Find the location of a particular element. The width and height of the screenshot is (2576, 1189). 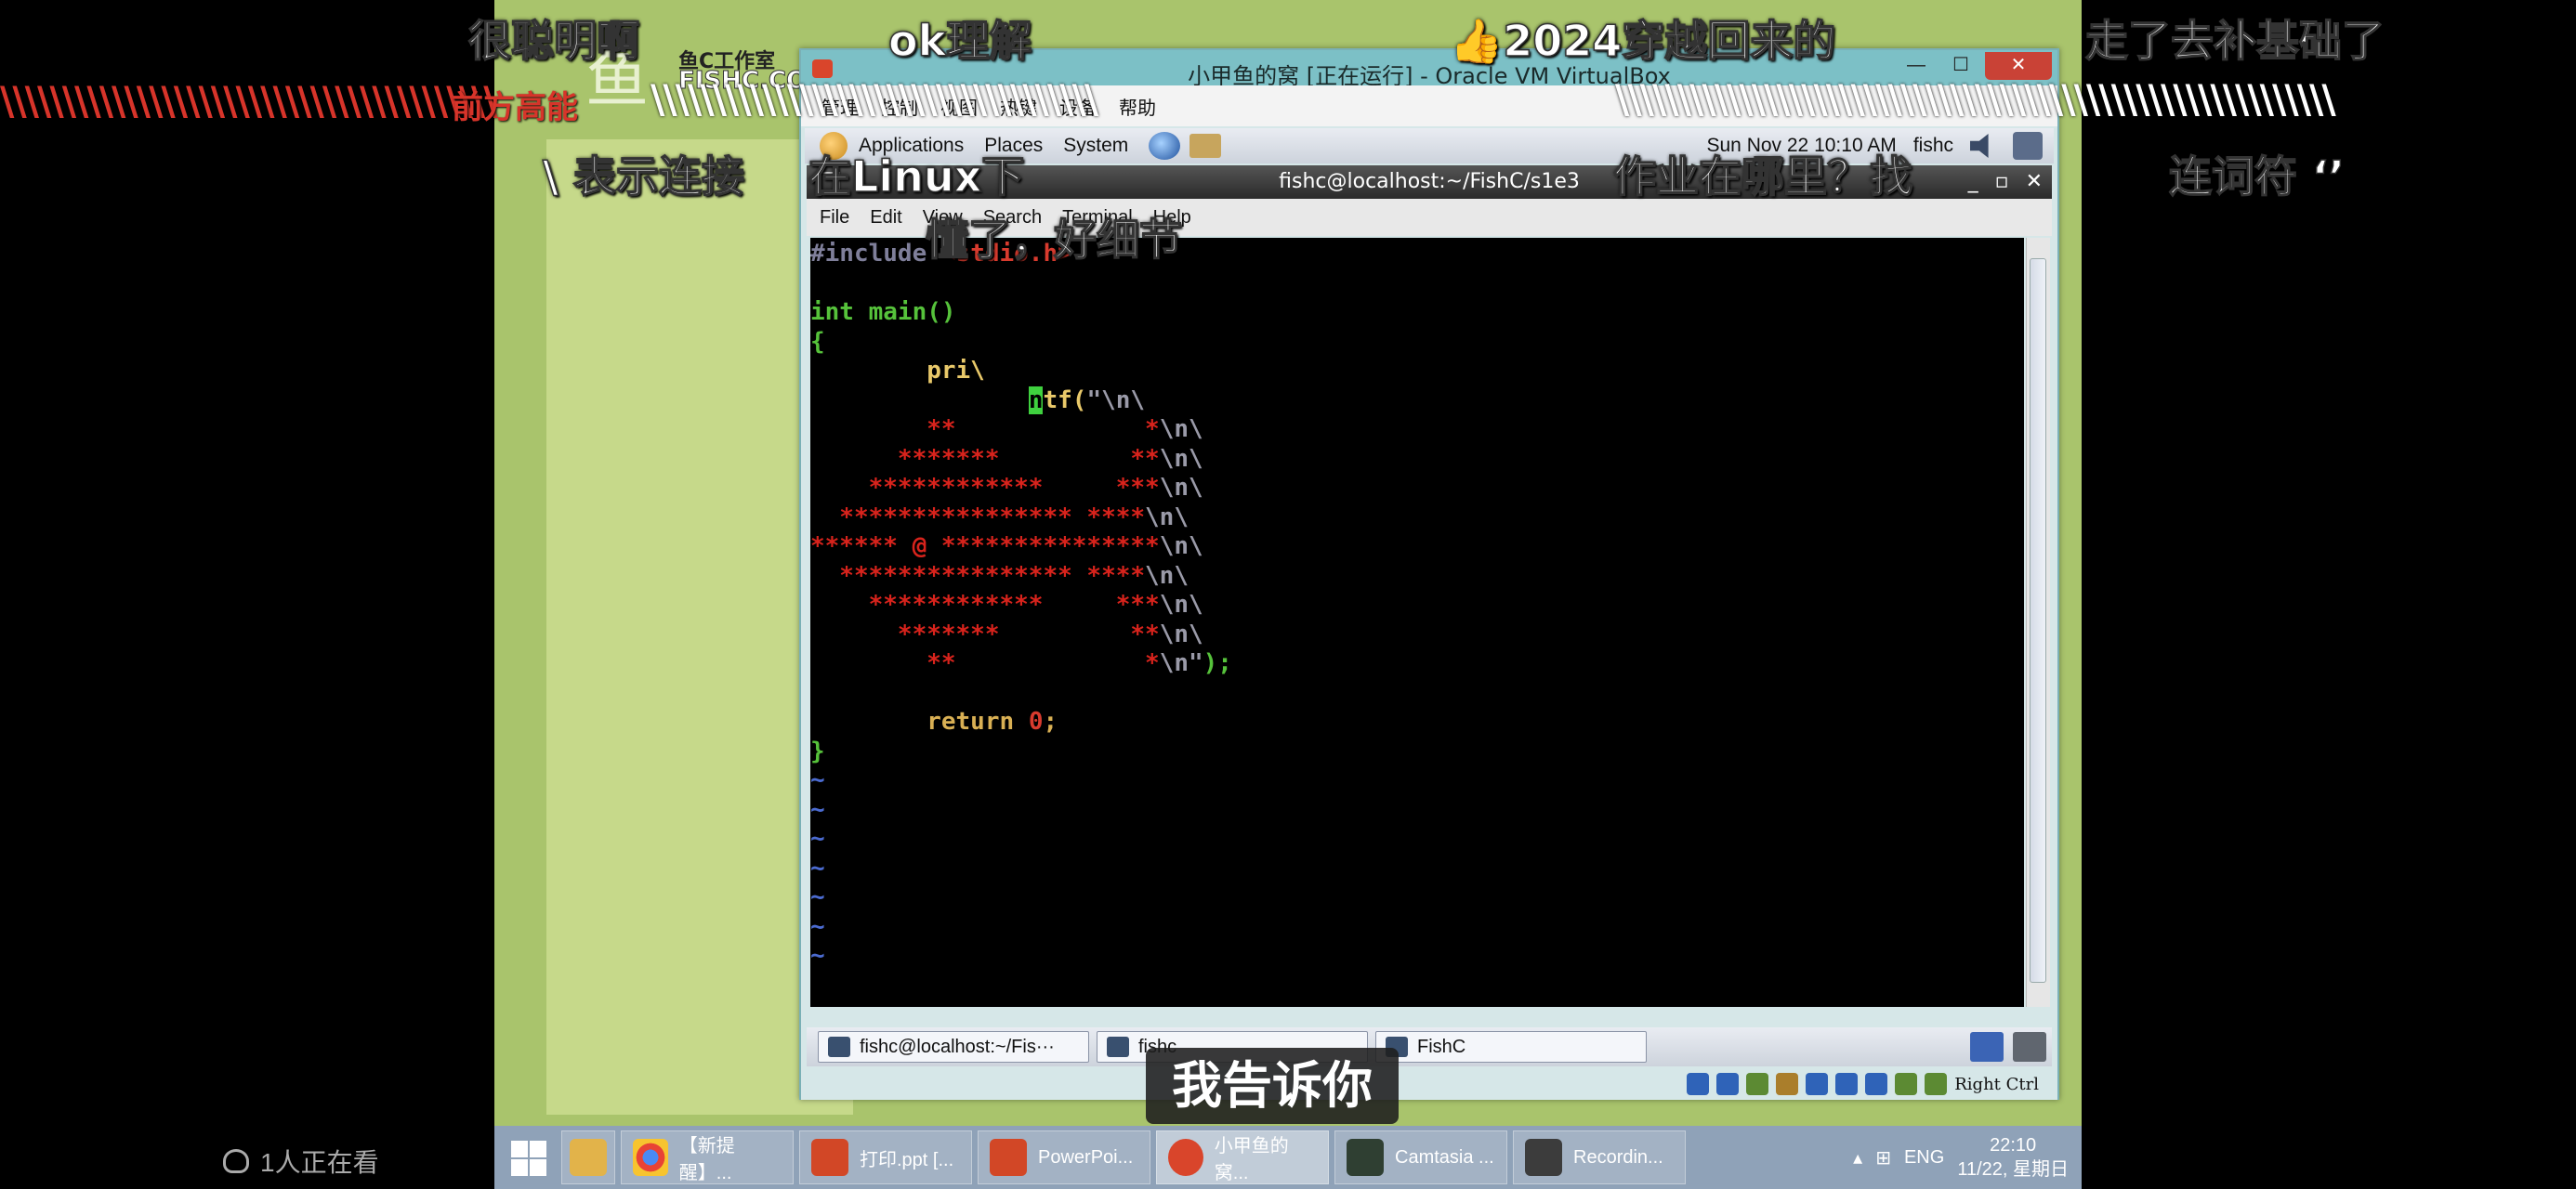

terminal-scrollbar is located at coordinates (2038, 623).